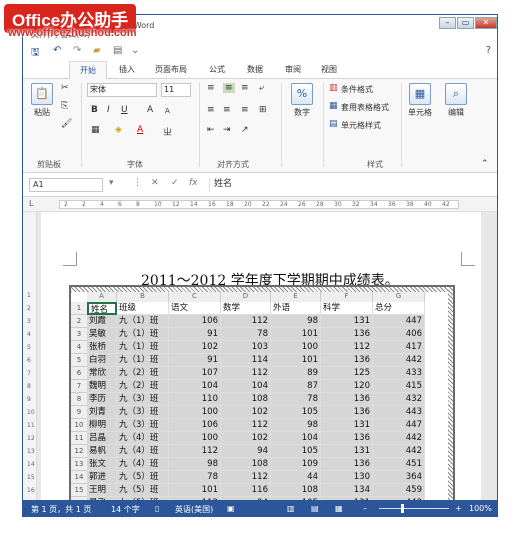  I want to click on zoom-slider-thumb, so click(402, 508).